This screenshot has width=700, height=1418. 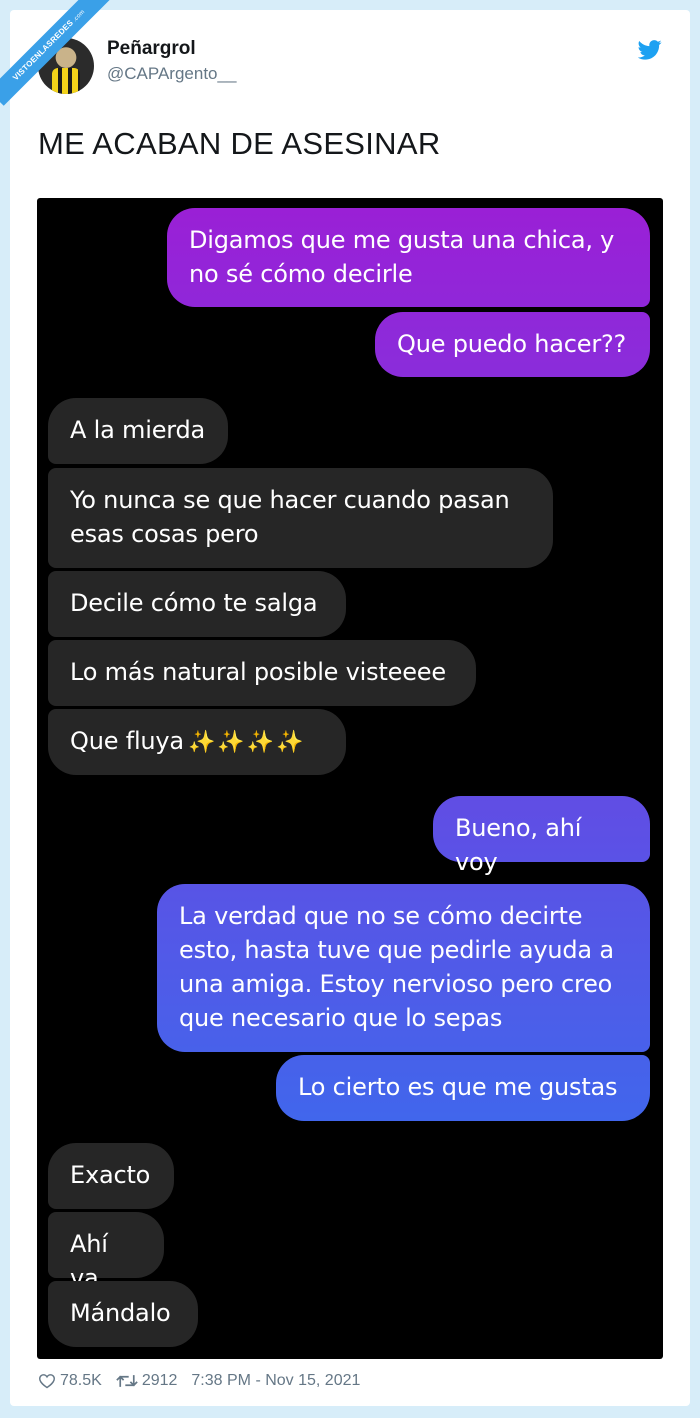 I want to click on message-bubble-in: Exacto, so click(x=111, y=1176).